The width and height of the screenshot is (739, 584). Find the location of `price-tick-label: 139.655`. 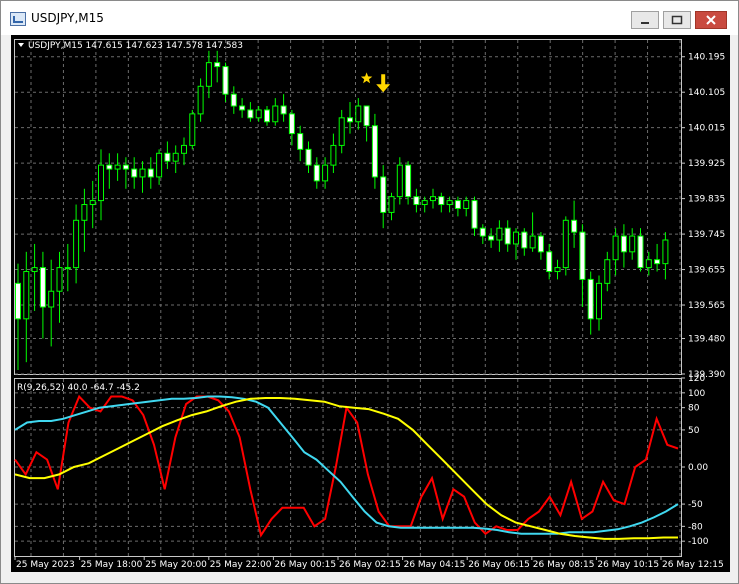

price-tick-label: 139.655 is located at coordinates (706, 271).